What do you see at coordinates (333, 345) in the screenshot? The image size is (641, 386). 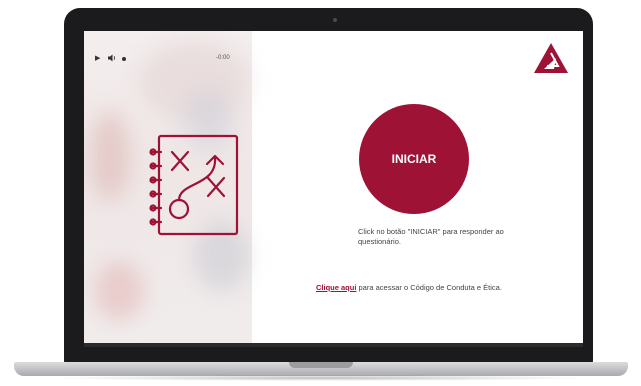 I see `screen-bezel-bottom` at bounding box center [333, 345].